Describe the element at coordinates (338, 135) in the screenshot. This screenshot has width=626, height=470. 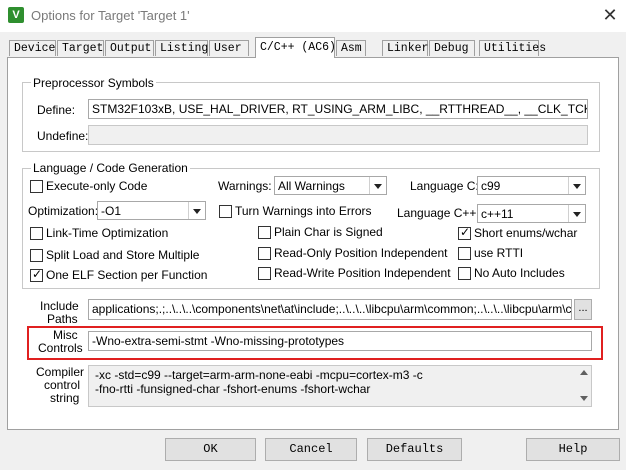
I see `undefine-field` at that location.